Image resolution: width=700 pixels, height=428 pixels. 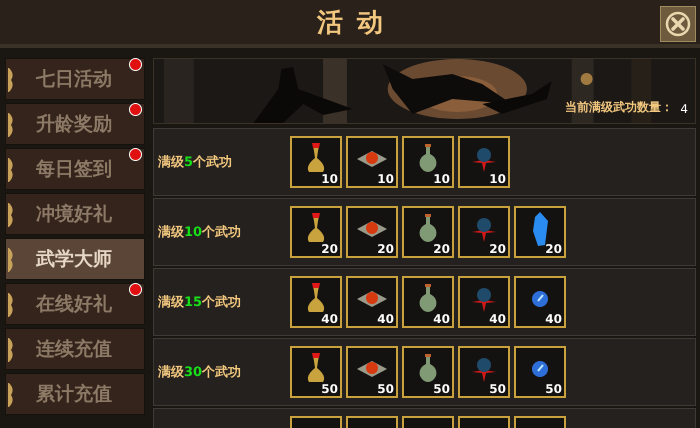 I want to click on row-label: 满级30个武功, so click(x=199, y=372).